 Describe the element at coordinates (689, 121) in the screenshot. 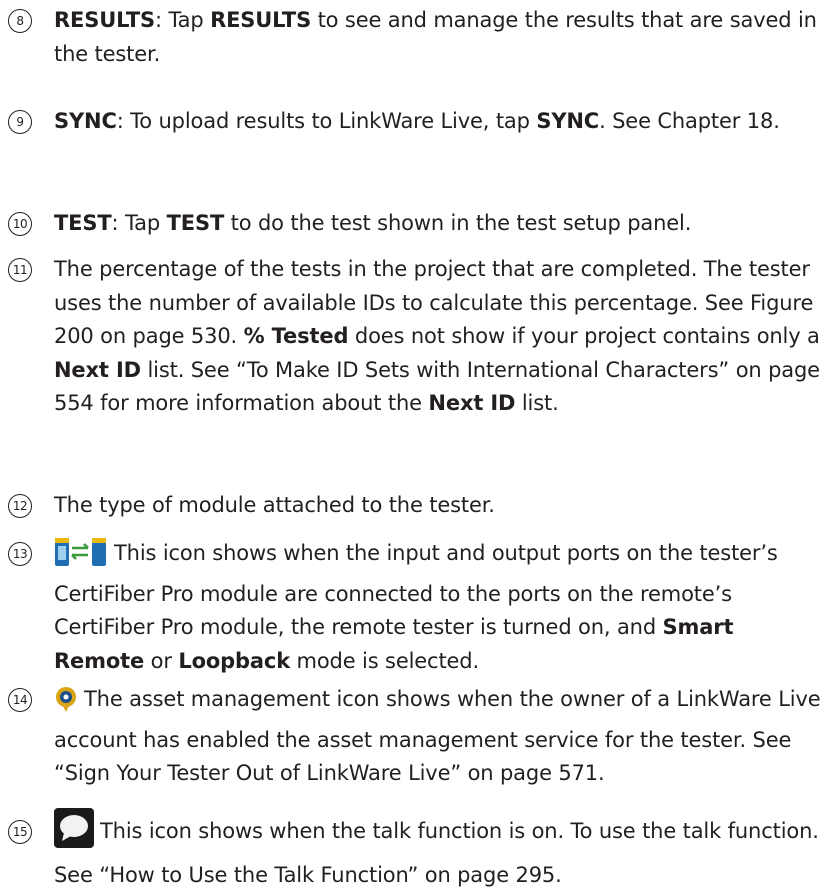

I see `text-run: . See Chapter 18.` at that location.